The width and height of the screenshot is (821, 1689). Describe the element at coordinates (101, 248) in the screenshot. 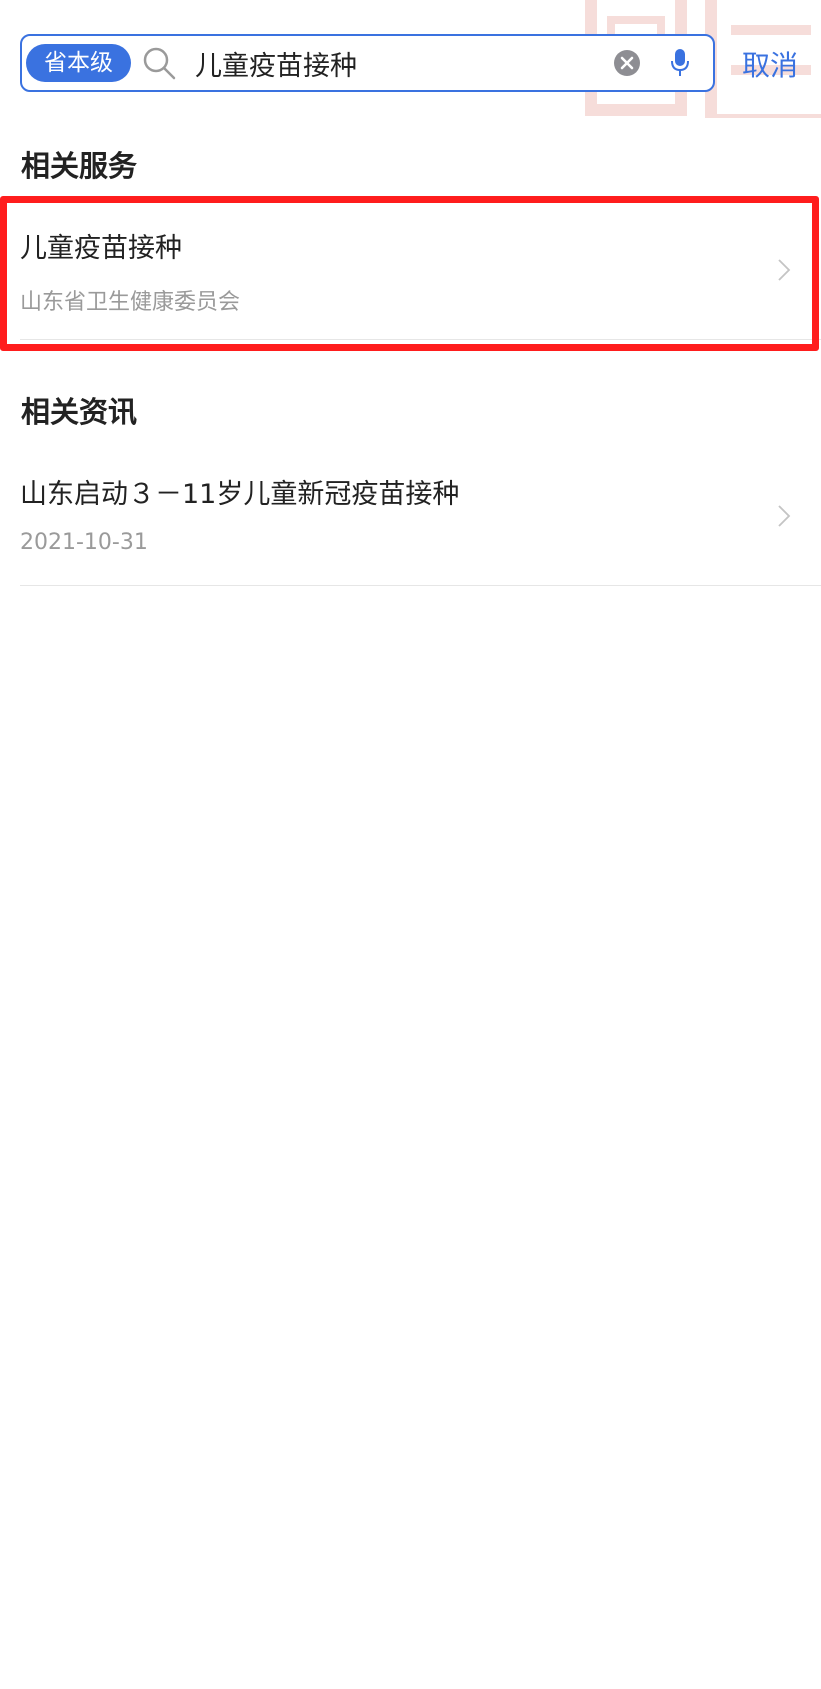

I see `service-item-title: 儿童疫苗接种` at that location.